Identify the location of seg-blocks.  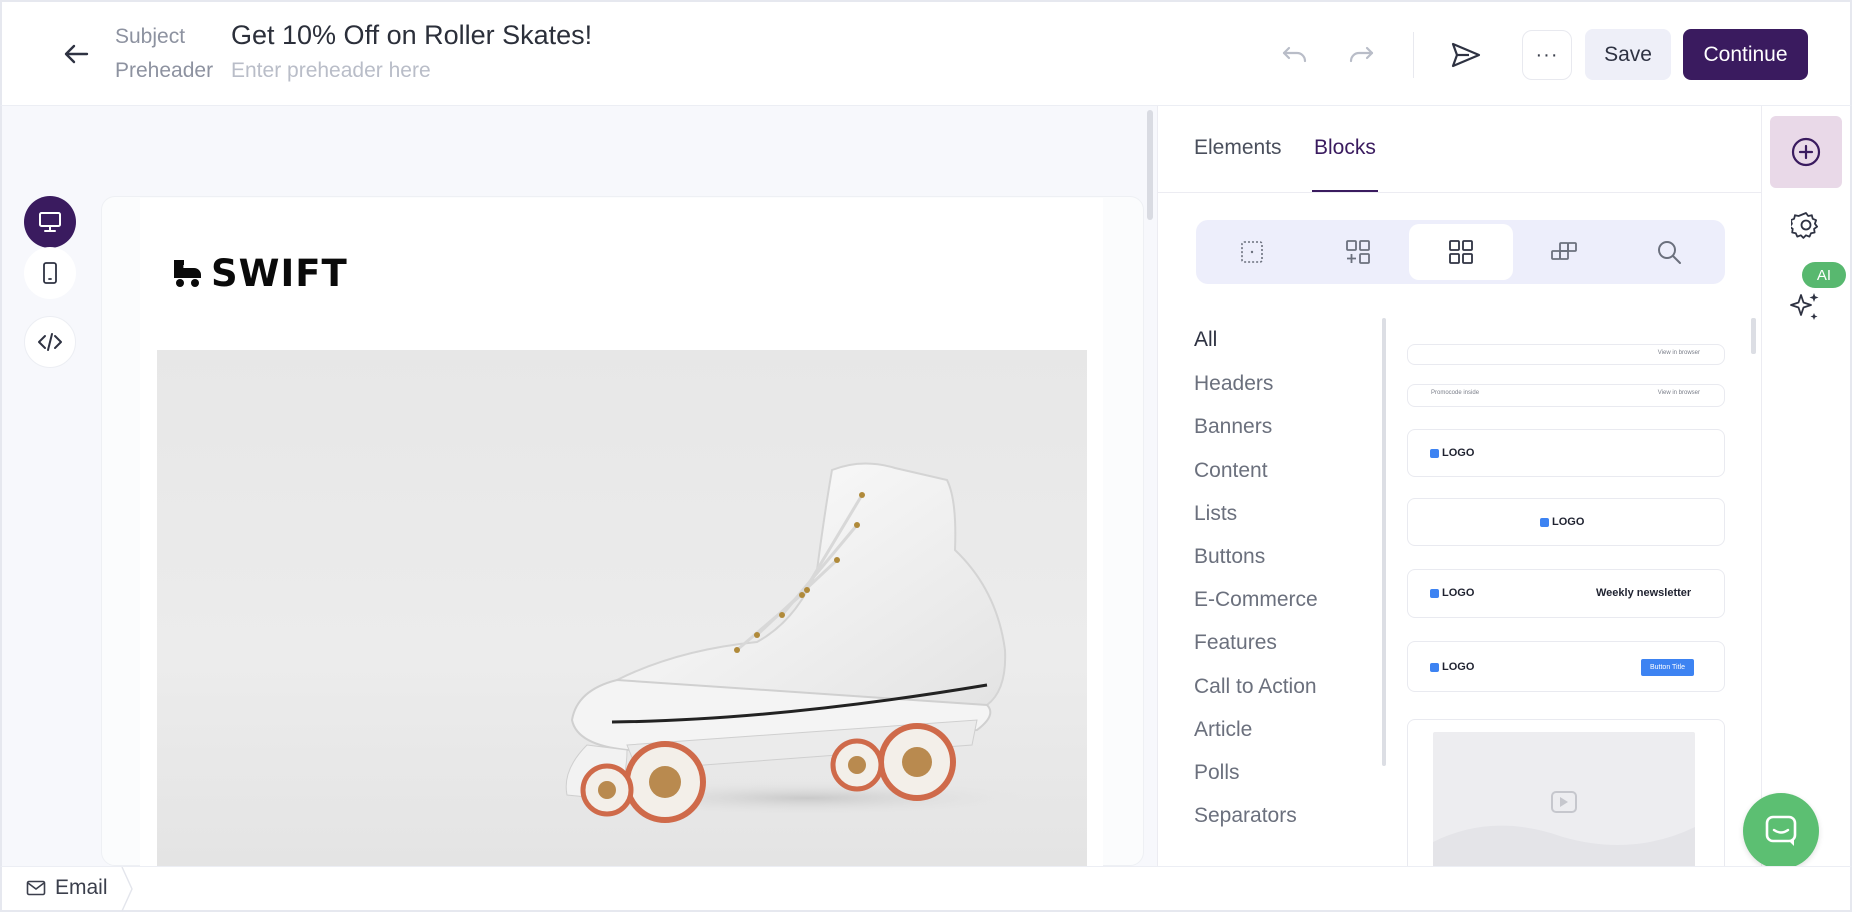
(1461, 252).